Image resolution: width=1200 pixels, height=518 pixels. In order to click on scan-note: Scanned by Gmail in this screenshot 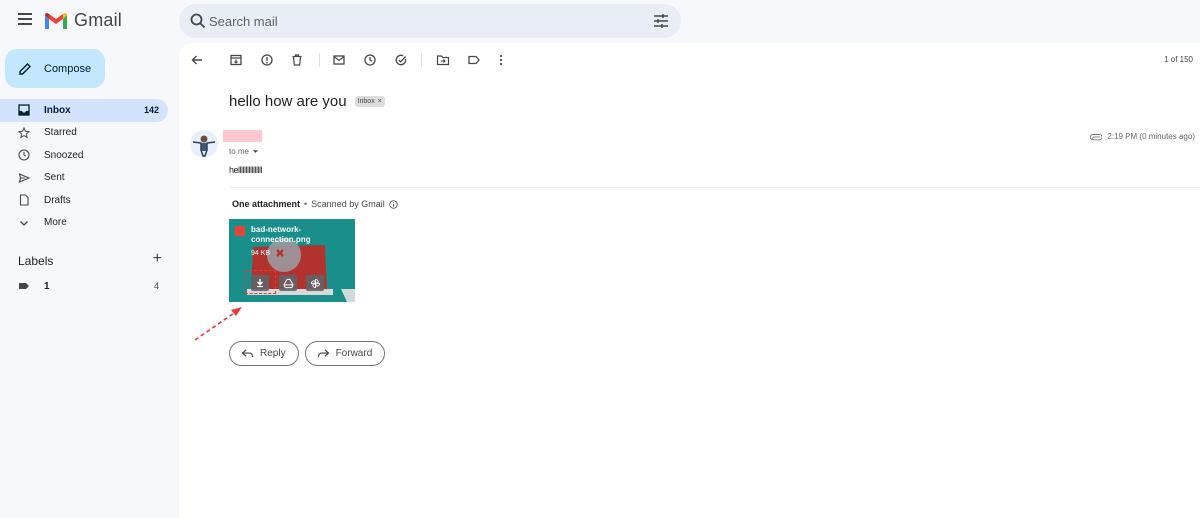, I will do `click(348, 204)`.